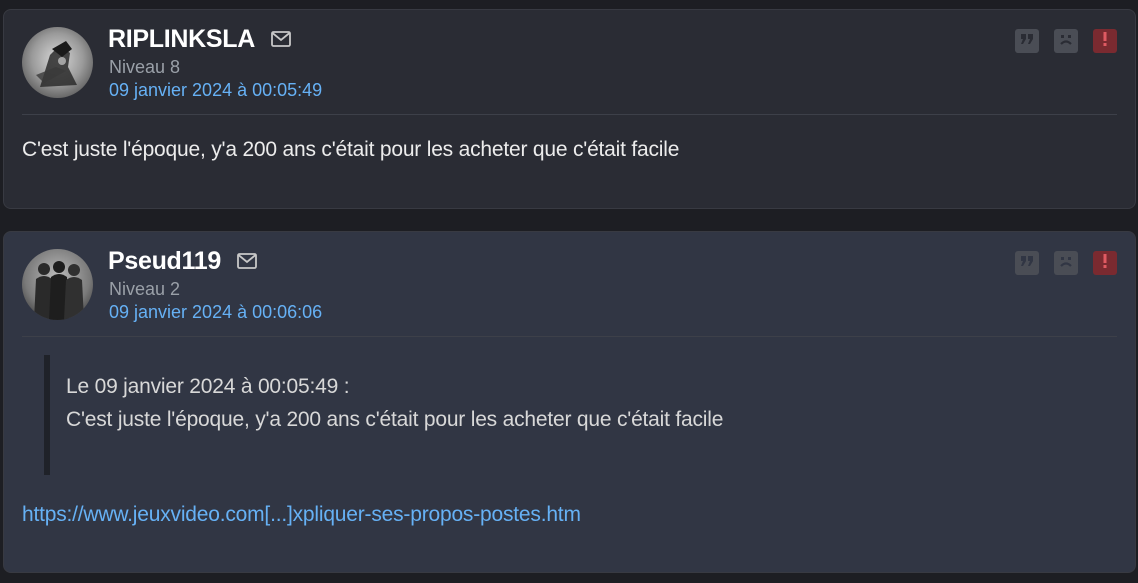 This screenshot has width=1138, height=583. What do you see at coordinates (215, 90) in the screenshot?
I see `post-date: 09 janvier 2024 à 00:05:49` at bounding box center [215, 90].